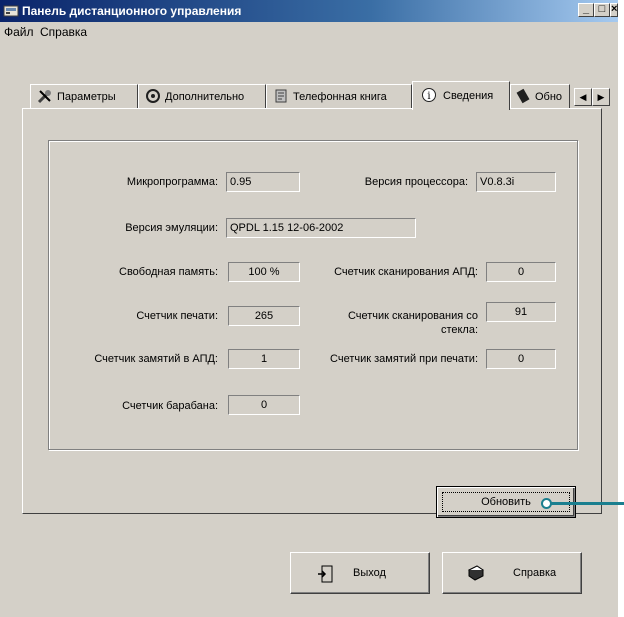  What do you see at coordinates (321, 228) in the screenshot?
I see `emulation-value: QPDL 1.15 12-06-2002` at bounding box center [321, 228].